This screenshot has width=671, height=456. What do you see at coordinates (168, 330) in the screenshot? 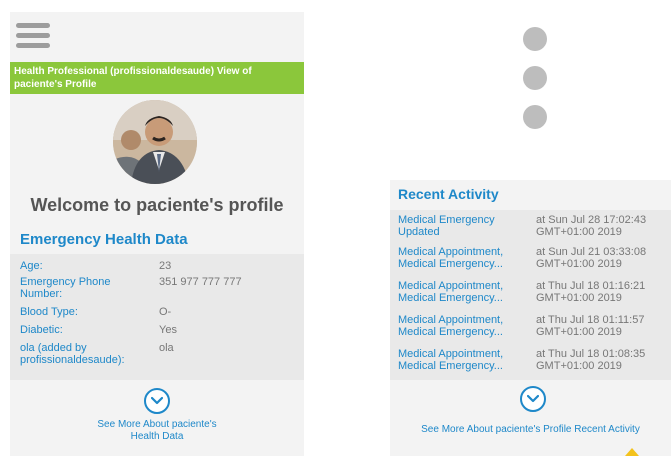
I see `row-value: Yes` at bounding box center [168, 330].